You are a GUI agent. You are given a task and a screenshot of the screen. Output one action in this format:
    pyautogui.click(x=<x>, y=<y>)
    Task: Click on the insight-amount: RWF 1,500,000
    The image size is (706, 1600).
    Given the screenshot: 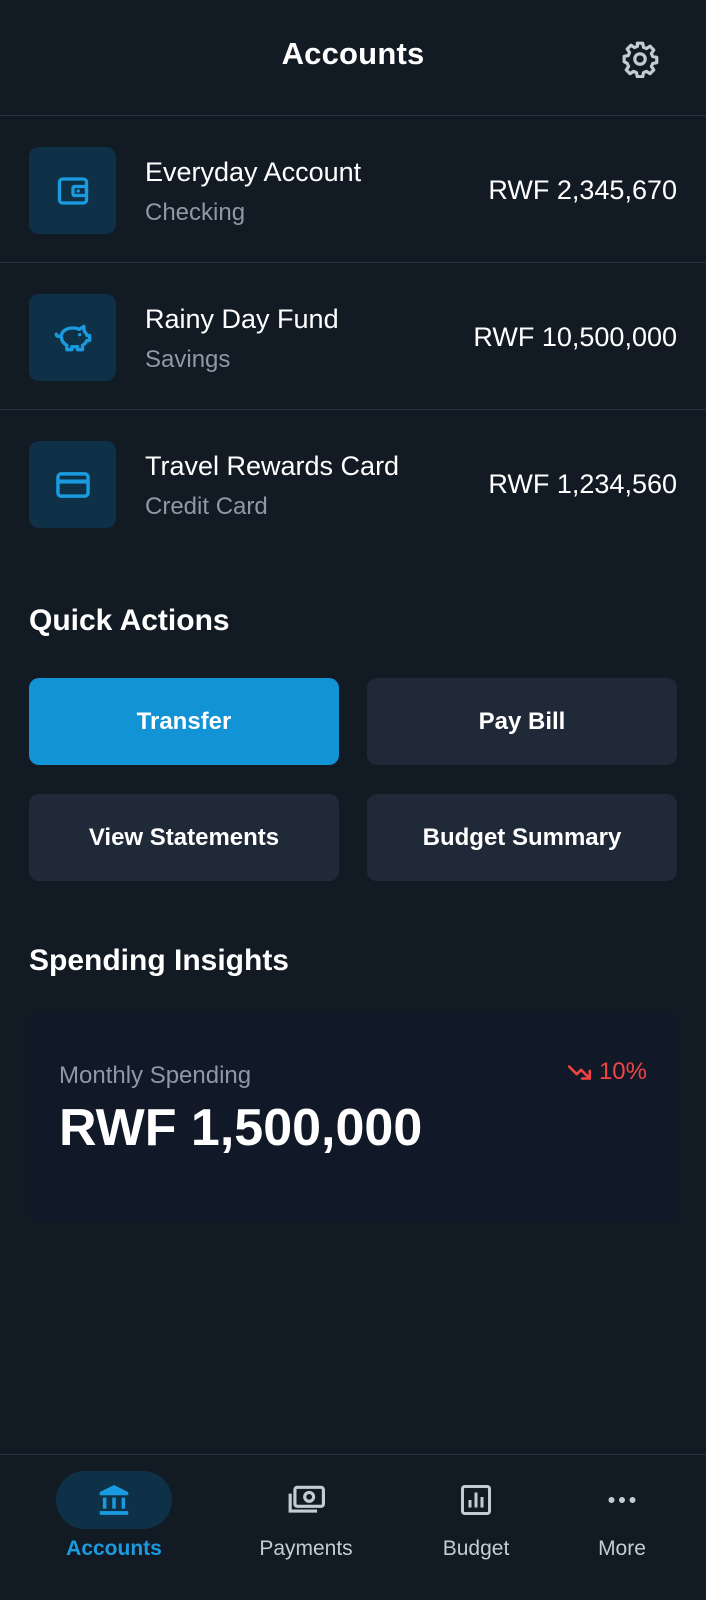 What is the action you would take?
    pyautogui.click(x=241, y=1128)
    